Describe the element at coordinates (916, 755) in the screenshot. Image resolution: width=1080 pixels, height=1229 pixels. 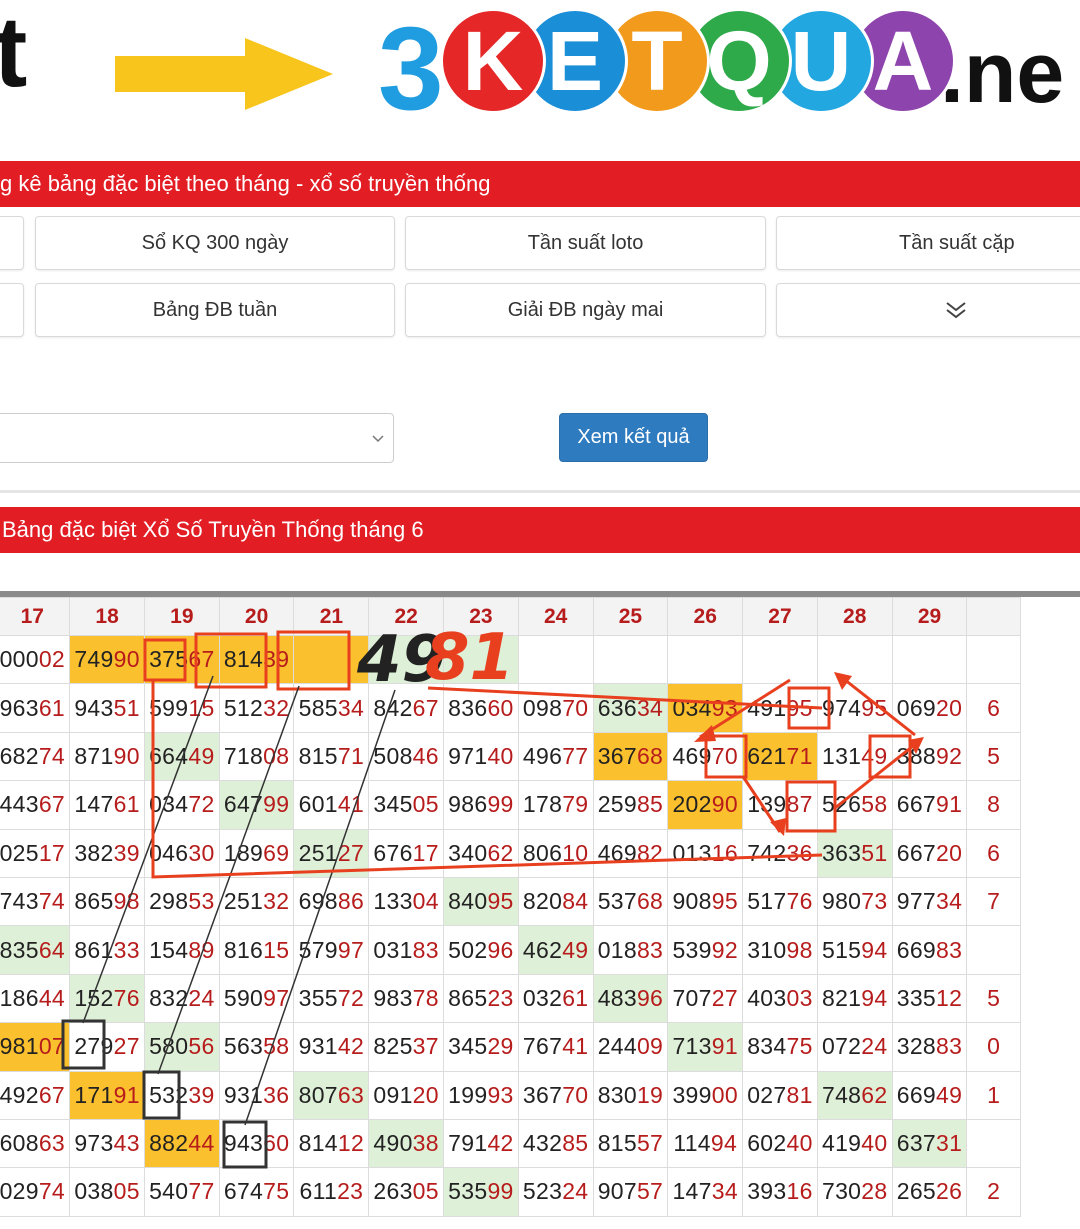
I see `number-head: 388` at that location.